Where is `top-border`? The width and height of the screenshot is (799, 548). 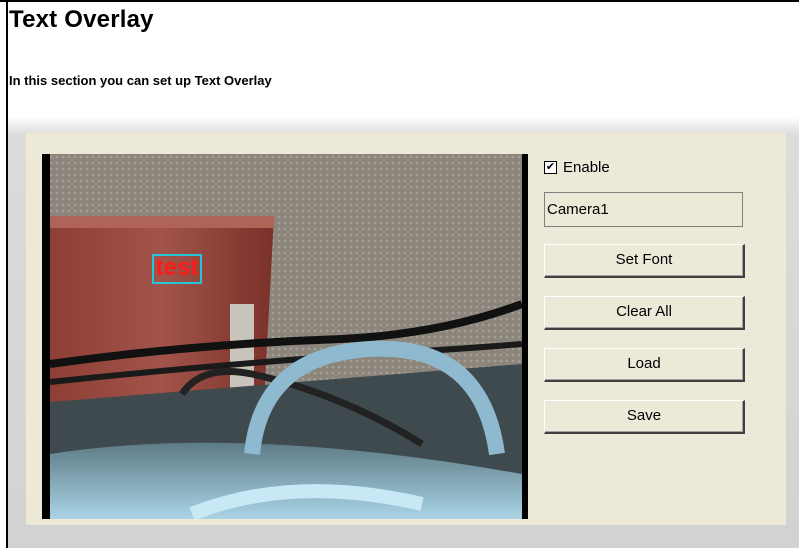 top-border is located at coordinates (399, 1).